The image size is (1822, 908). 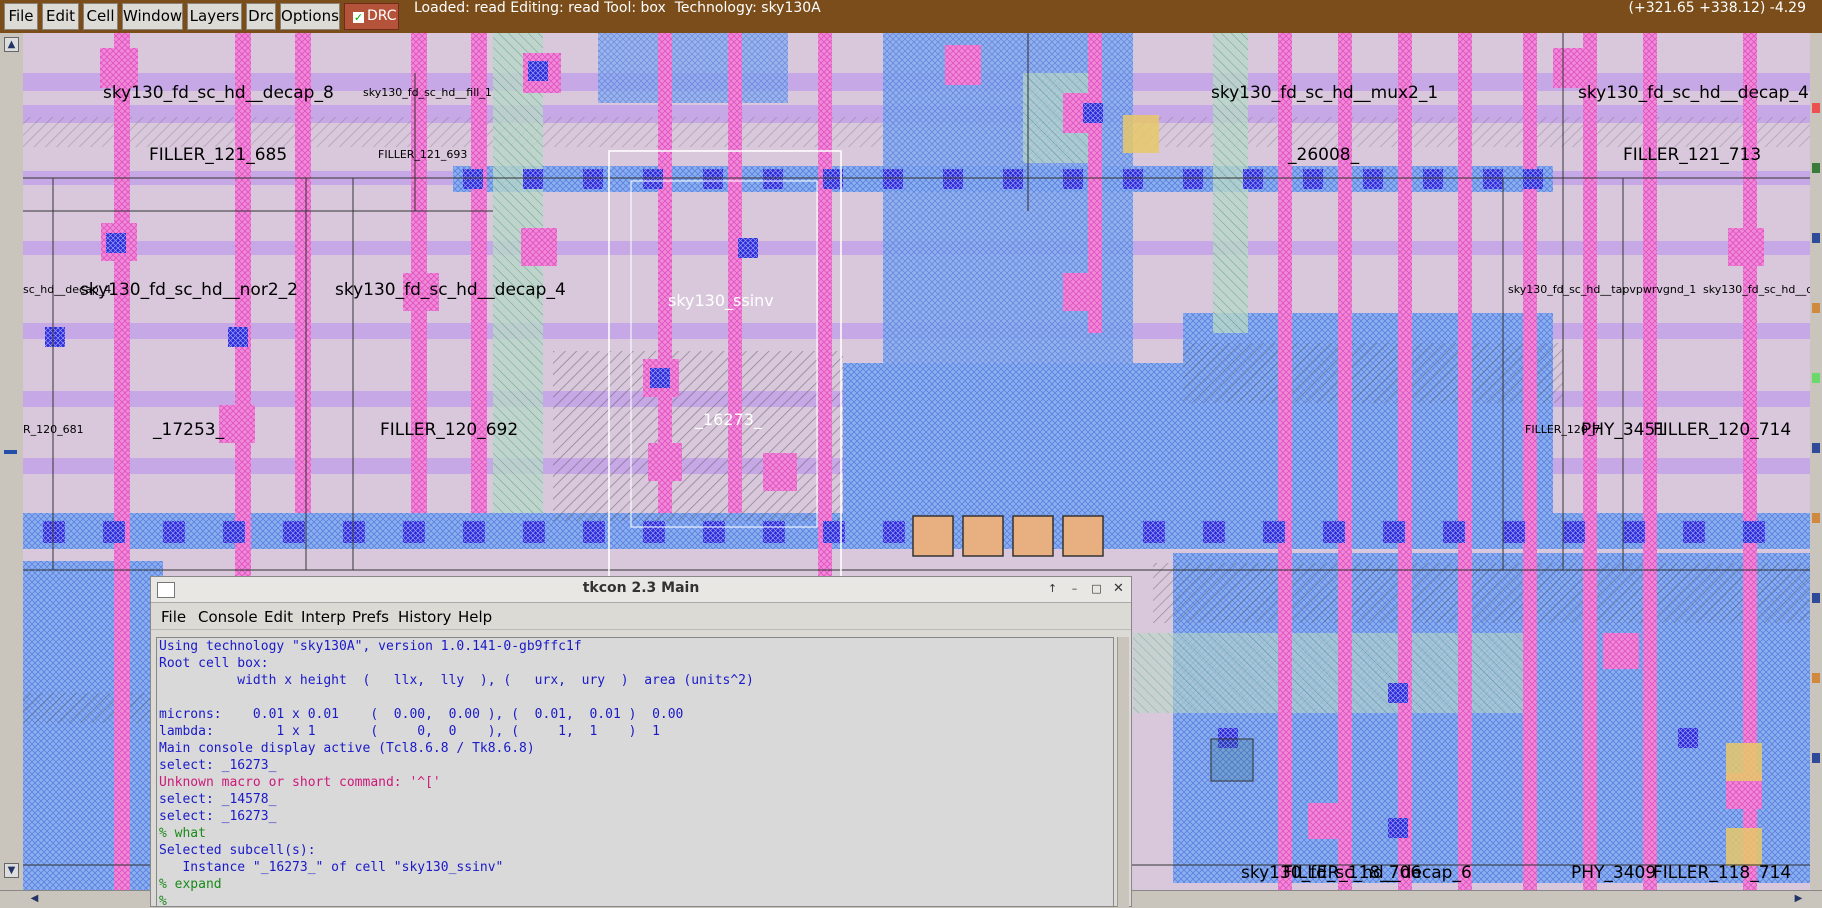 I want to click on cell-label: sky130_fd_sc_hd__nor2_2, so click(x=189, y=290).